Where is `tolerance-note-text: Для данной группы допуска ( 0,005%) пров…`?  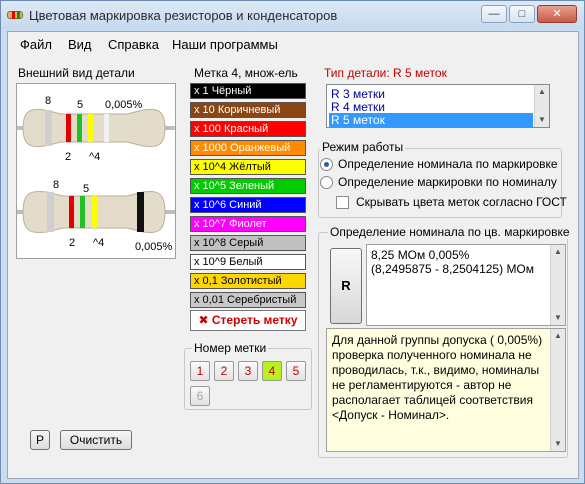 tolerance-note-text: Для данной группы допуска ( 0,005%) пров… is located at coordinates (437, 377).